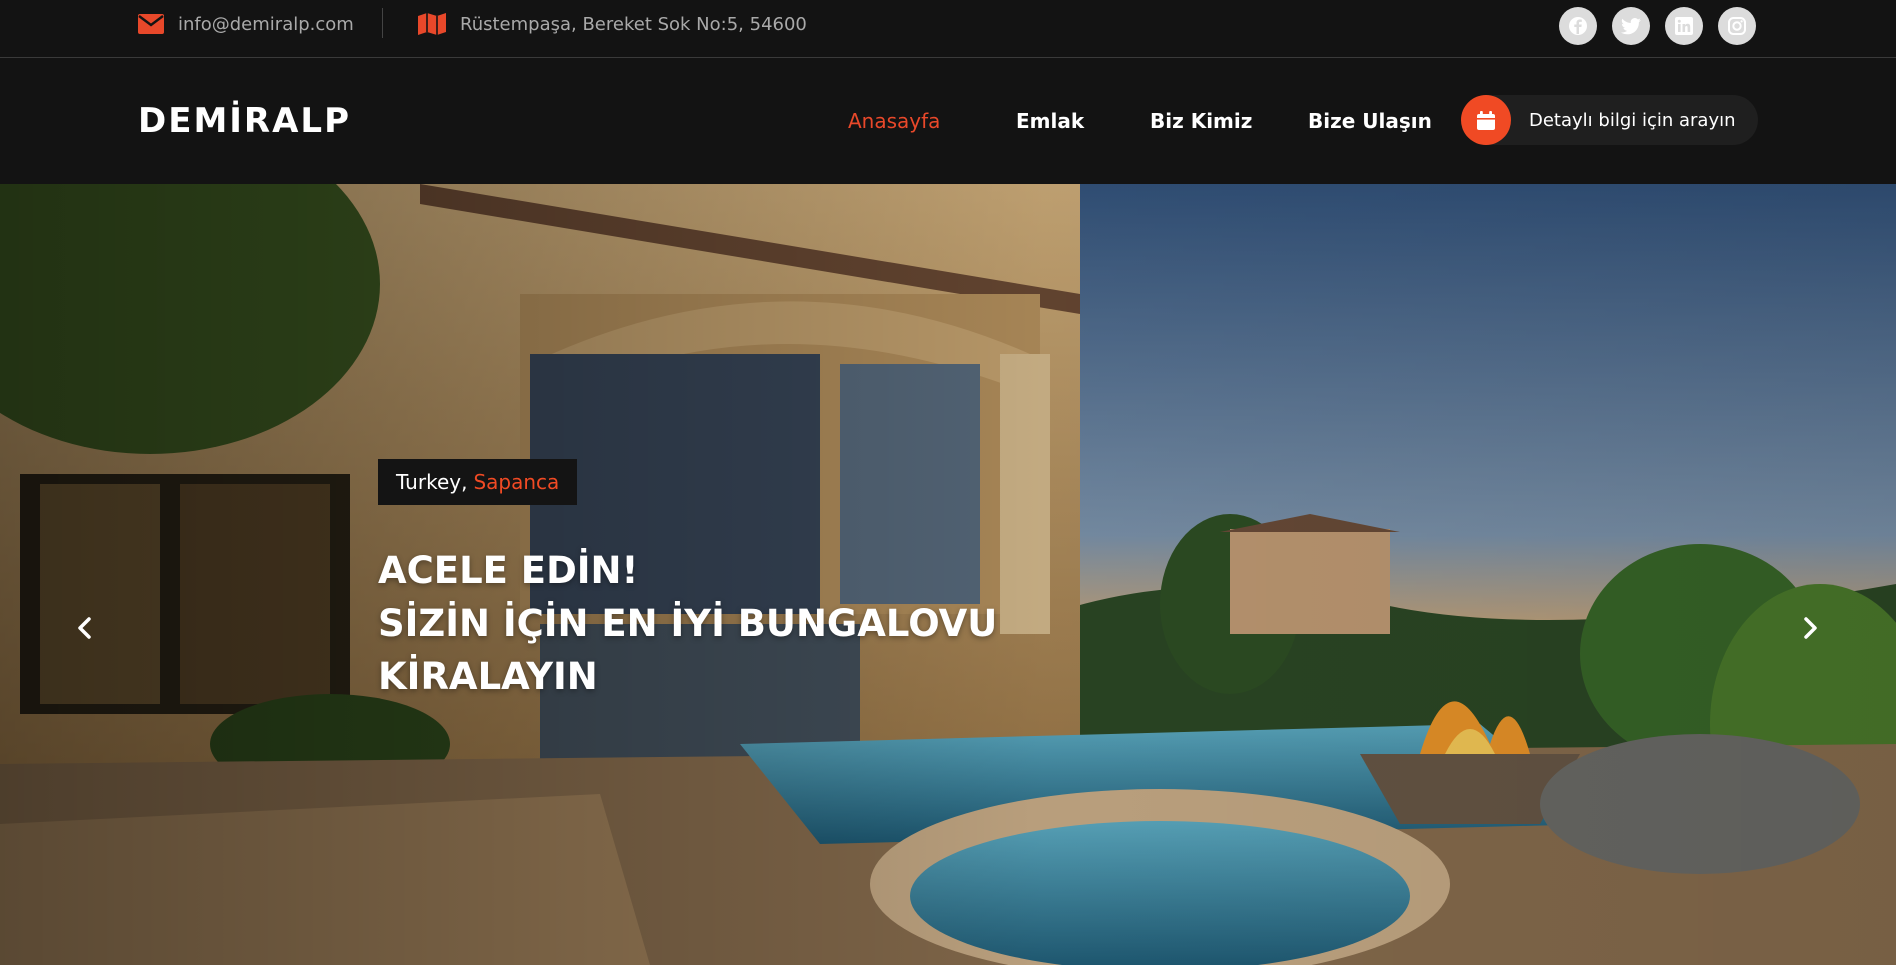 The image size is (1896, 965). I want to click on linkedin-icon, so click(1684, 26).